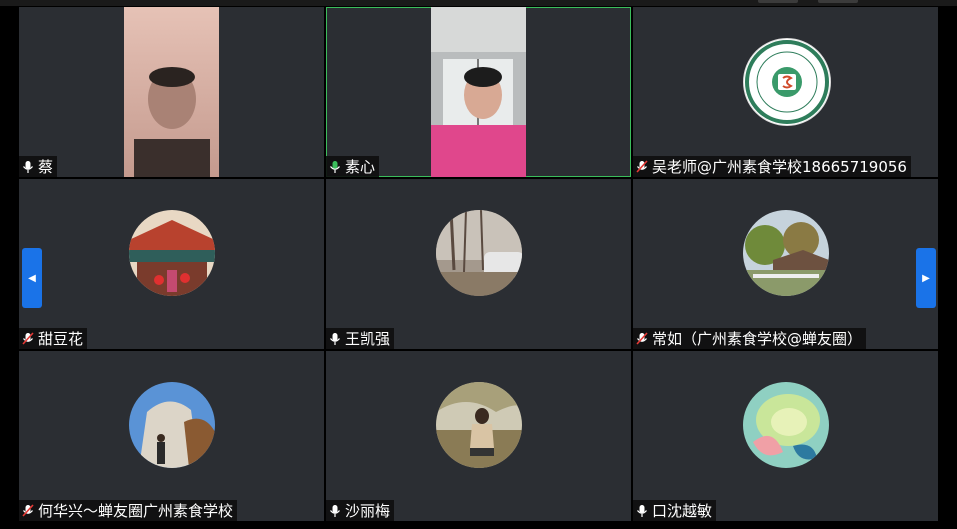  I want to click on participant-name-bar: 王凯强, so click(360, 338).